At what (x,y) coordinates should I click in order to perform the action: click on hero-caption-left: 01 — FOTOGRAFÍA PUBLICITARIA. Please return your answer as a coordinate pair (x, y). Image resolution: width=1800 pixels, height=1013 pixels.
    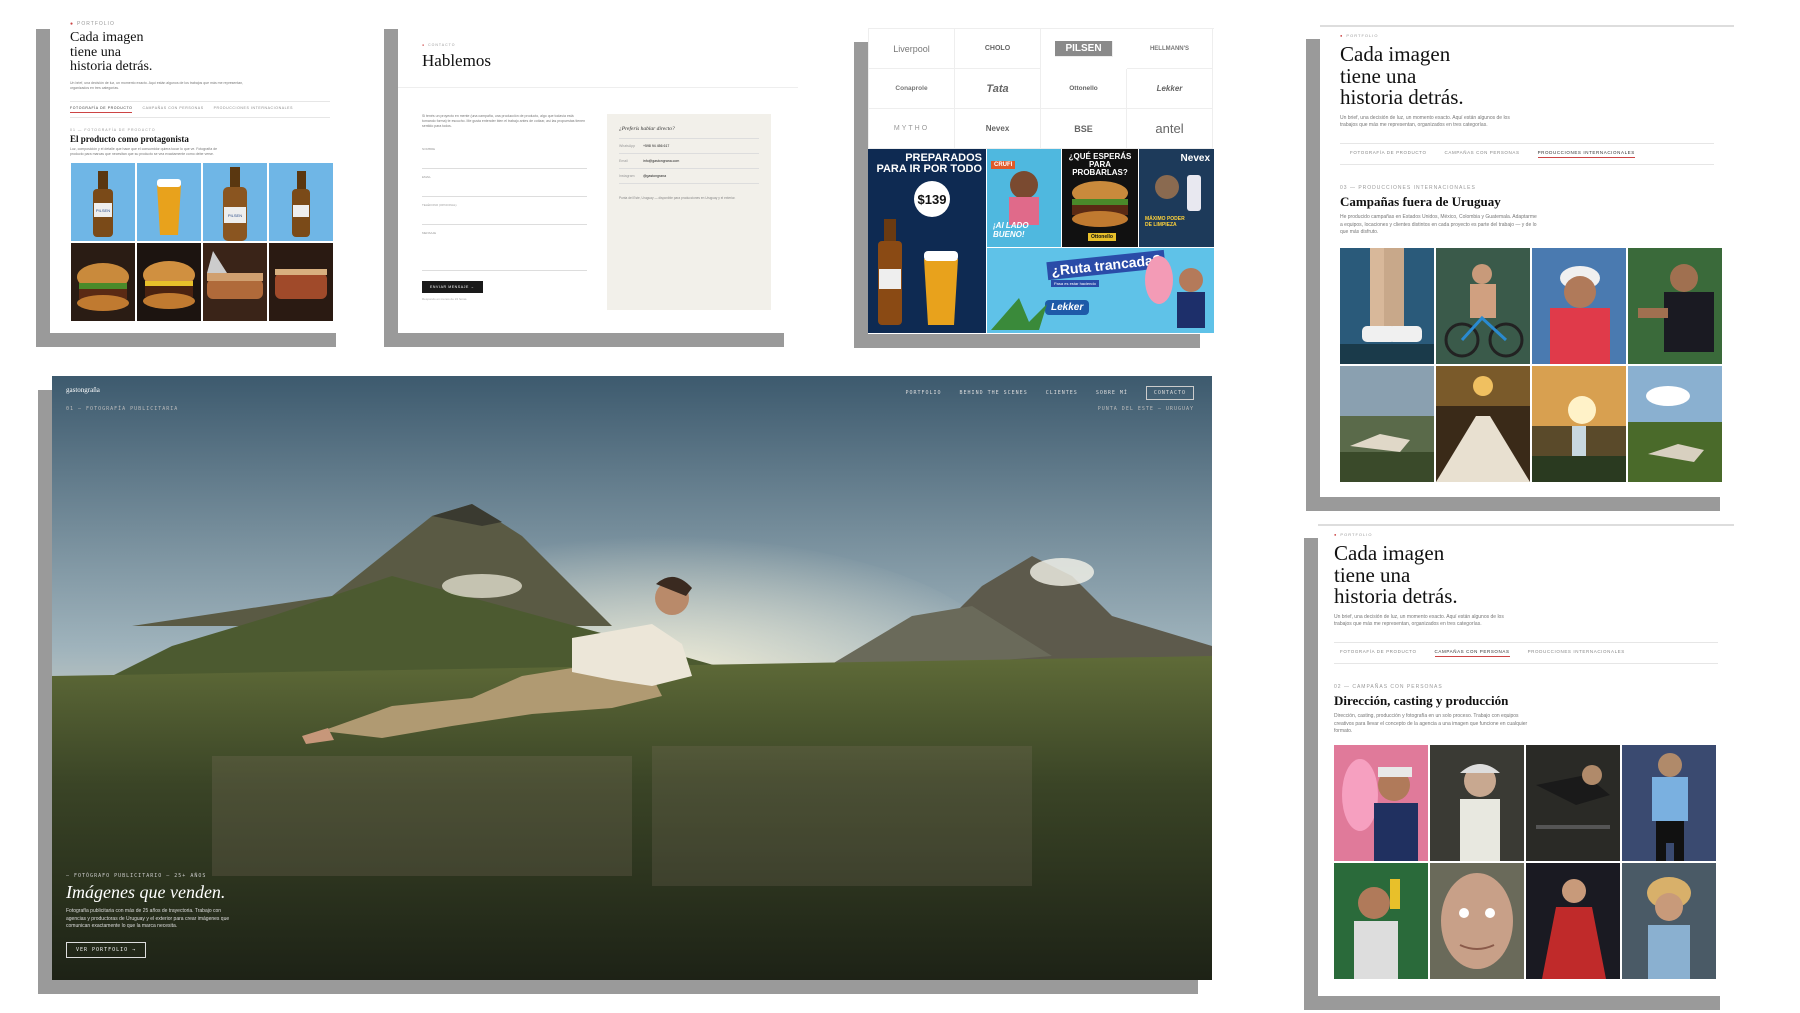
    Looking at the image, I should click on (122, 409).